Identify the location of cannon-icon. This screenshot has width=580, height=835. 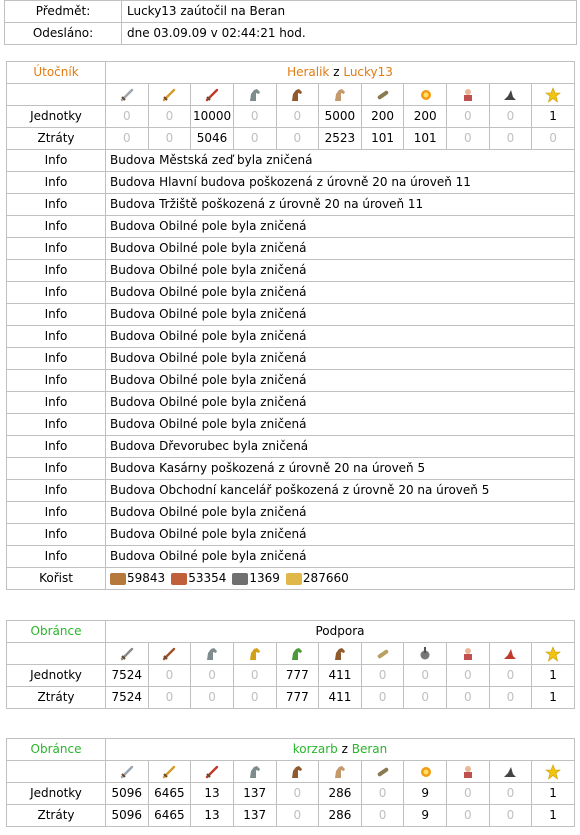
(382, 653).